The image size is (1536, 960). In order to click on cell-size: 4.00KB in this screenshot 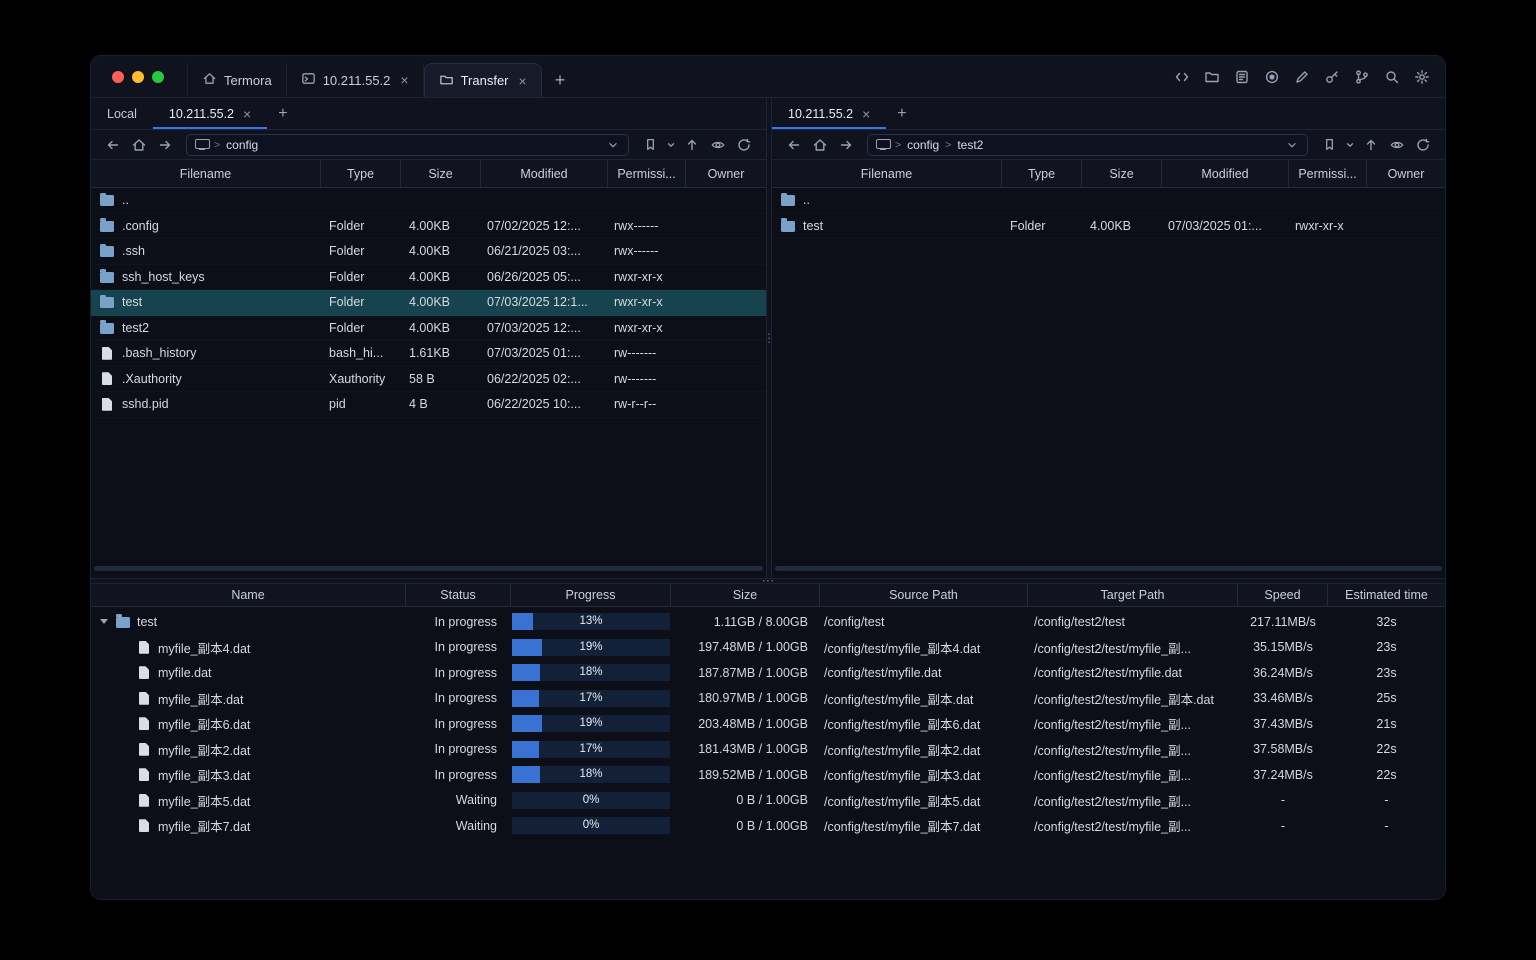, I will do `click(430, 327)`.